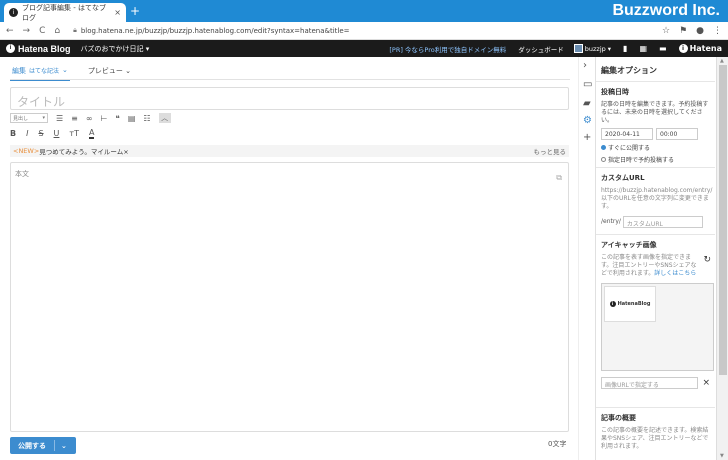 Image resolution: width=728 pixels, height=460 pixels. Describe the element at coordinates (112, 48) in the screenshot. I see `blog-name: バズのおでかけ日記` at that location.